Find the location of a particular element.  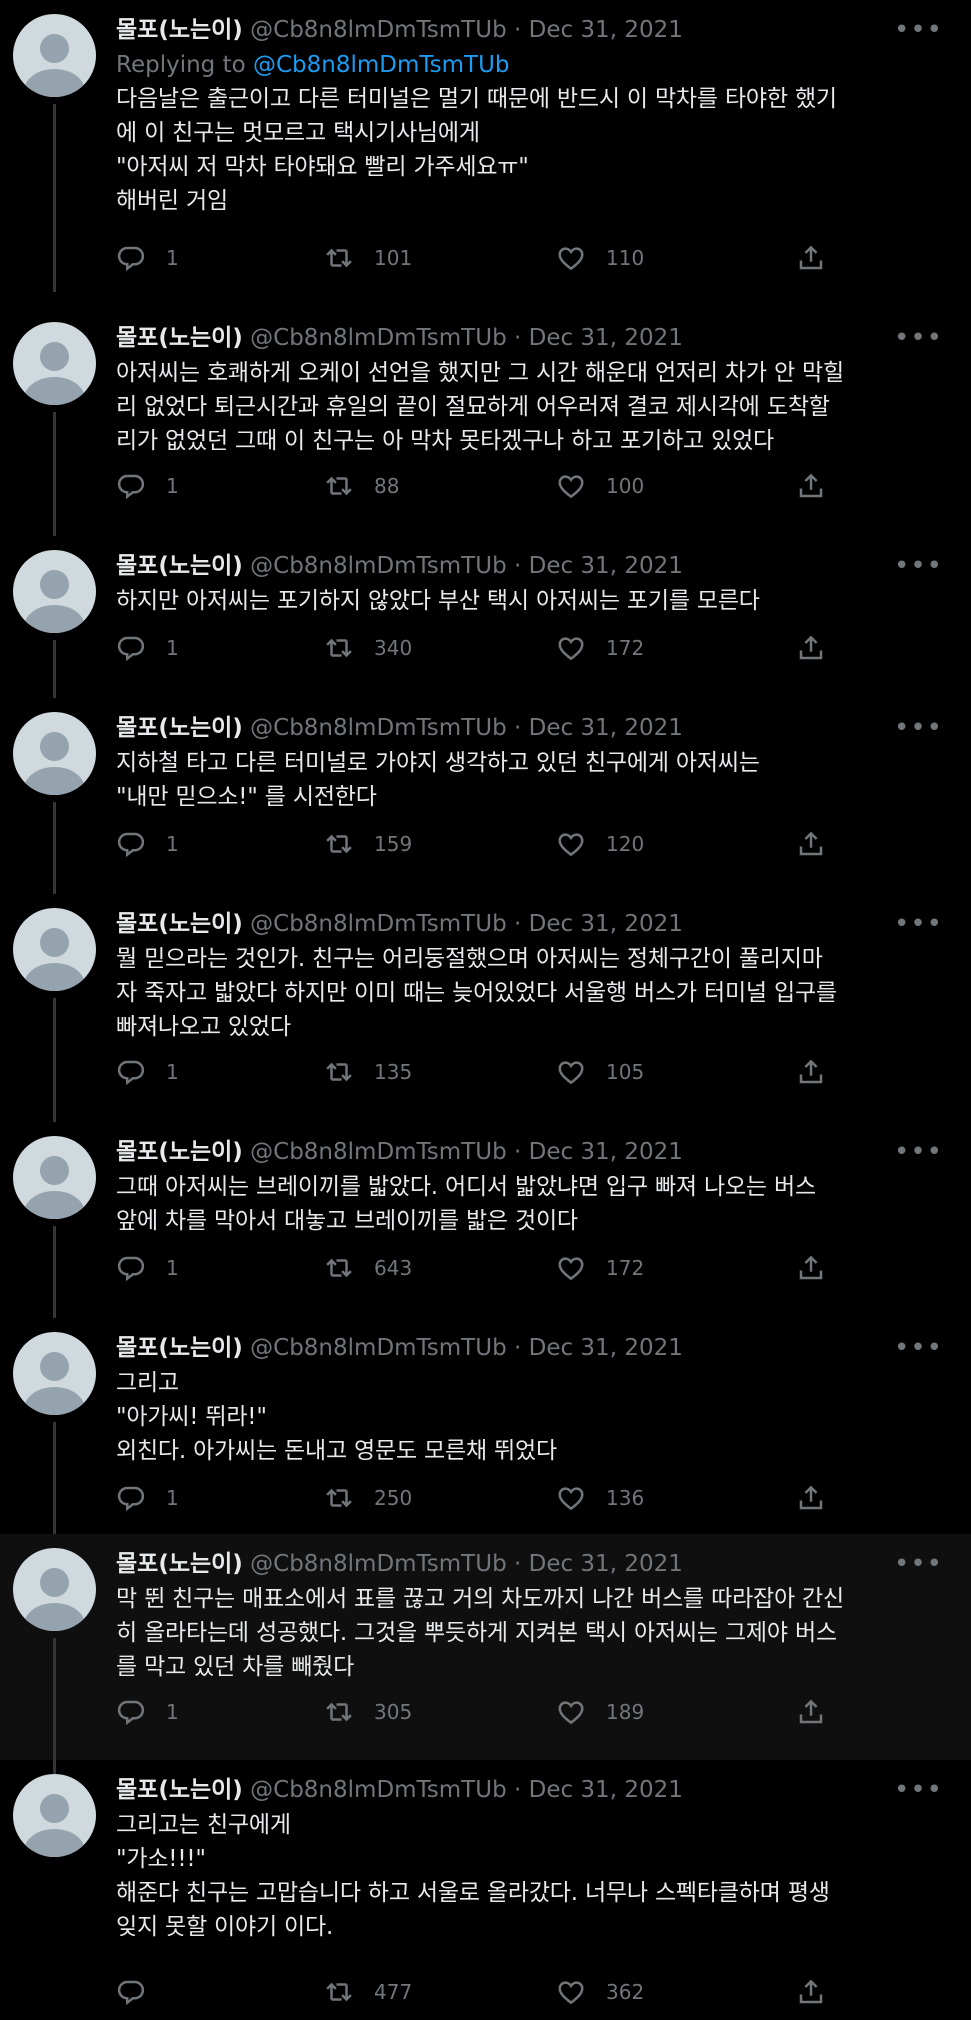

retweet-button: 305 is located at coordinates (368, 1712).